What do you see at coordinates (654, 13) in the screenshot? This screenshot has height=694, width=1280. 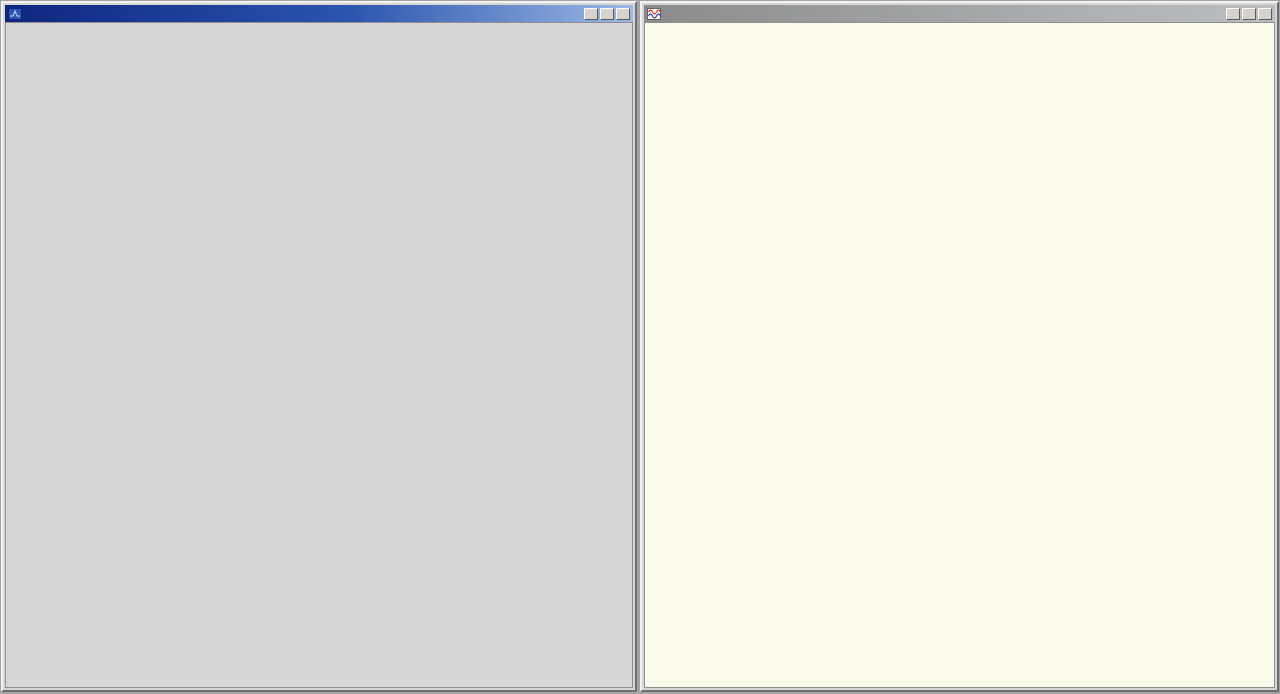 I see `waveform-window-icon` at bounding box center [654, 13].